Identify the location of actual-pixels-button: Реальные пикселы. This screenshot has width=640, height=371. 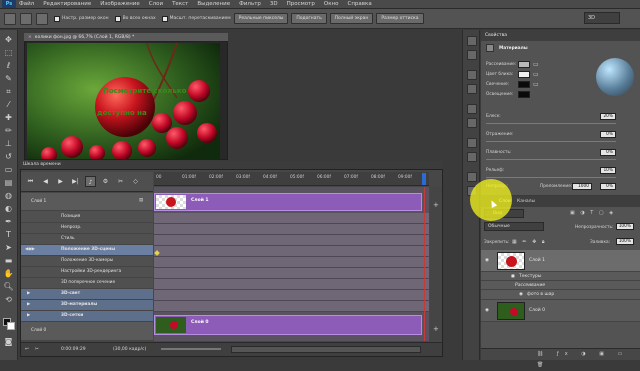
(261, 18).